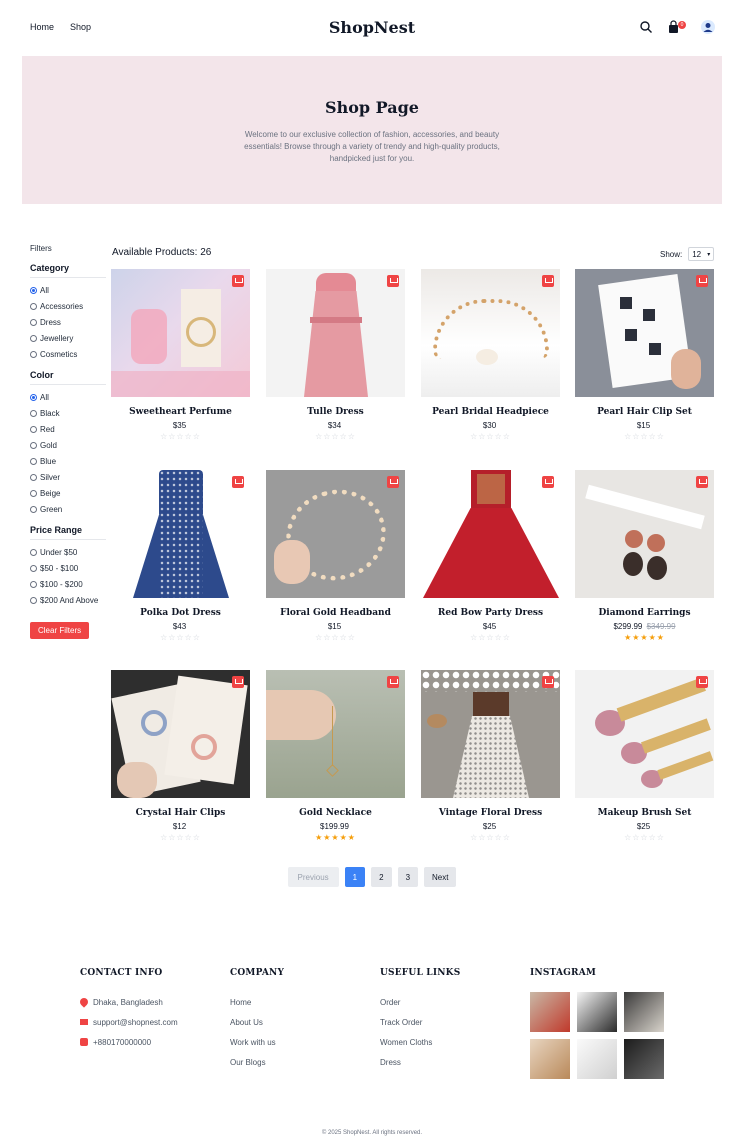  What do you see at coordinates (60, 630) in the screenshot?
I see `clear-filters-button: Clear Filters` at bounding box center [60, 630].